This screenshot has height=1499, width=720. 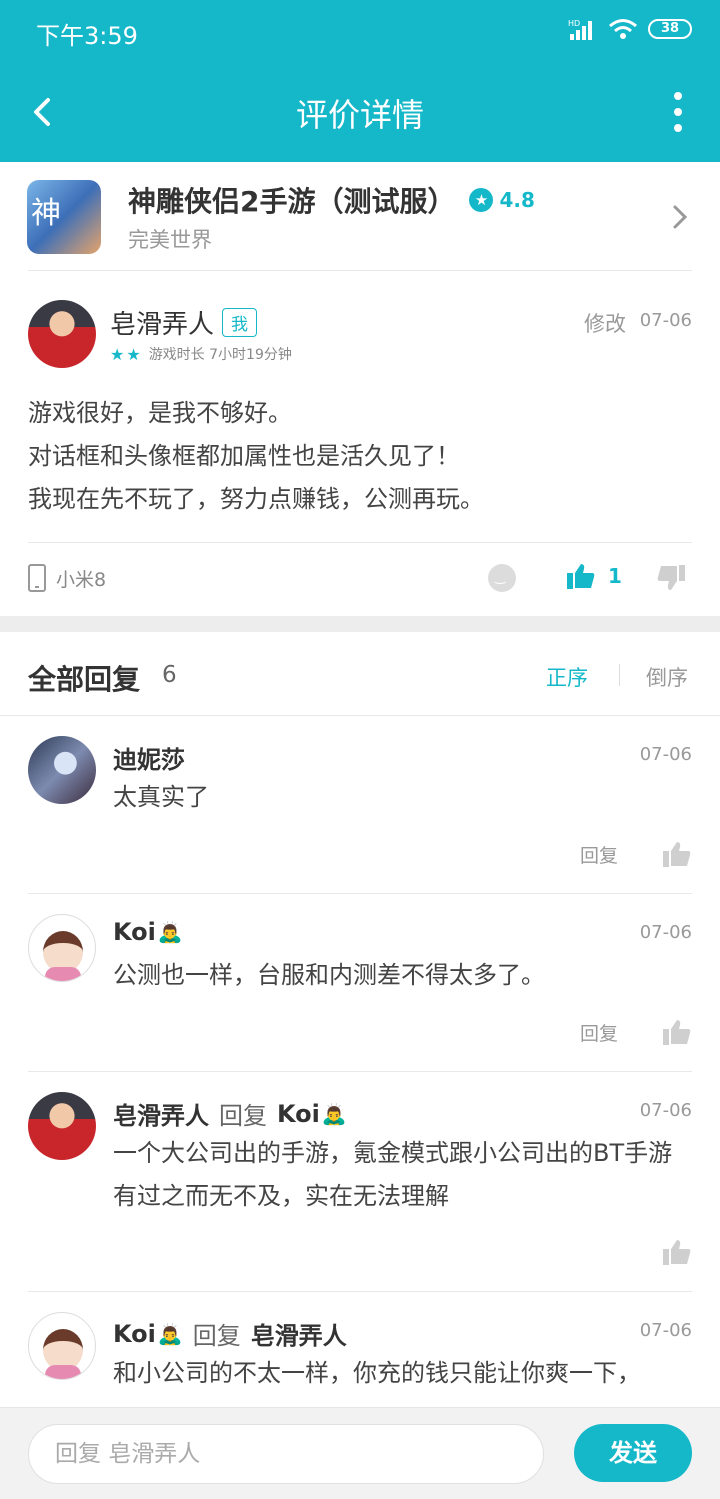 I want to click on wifi-icon, so click(x=623, y=29).